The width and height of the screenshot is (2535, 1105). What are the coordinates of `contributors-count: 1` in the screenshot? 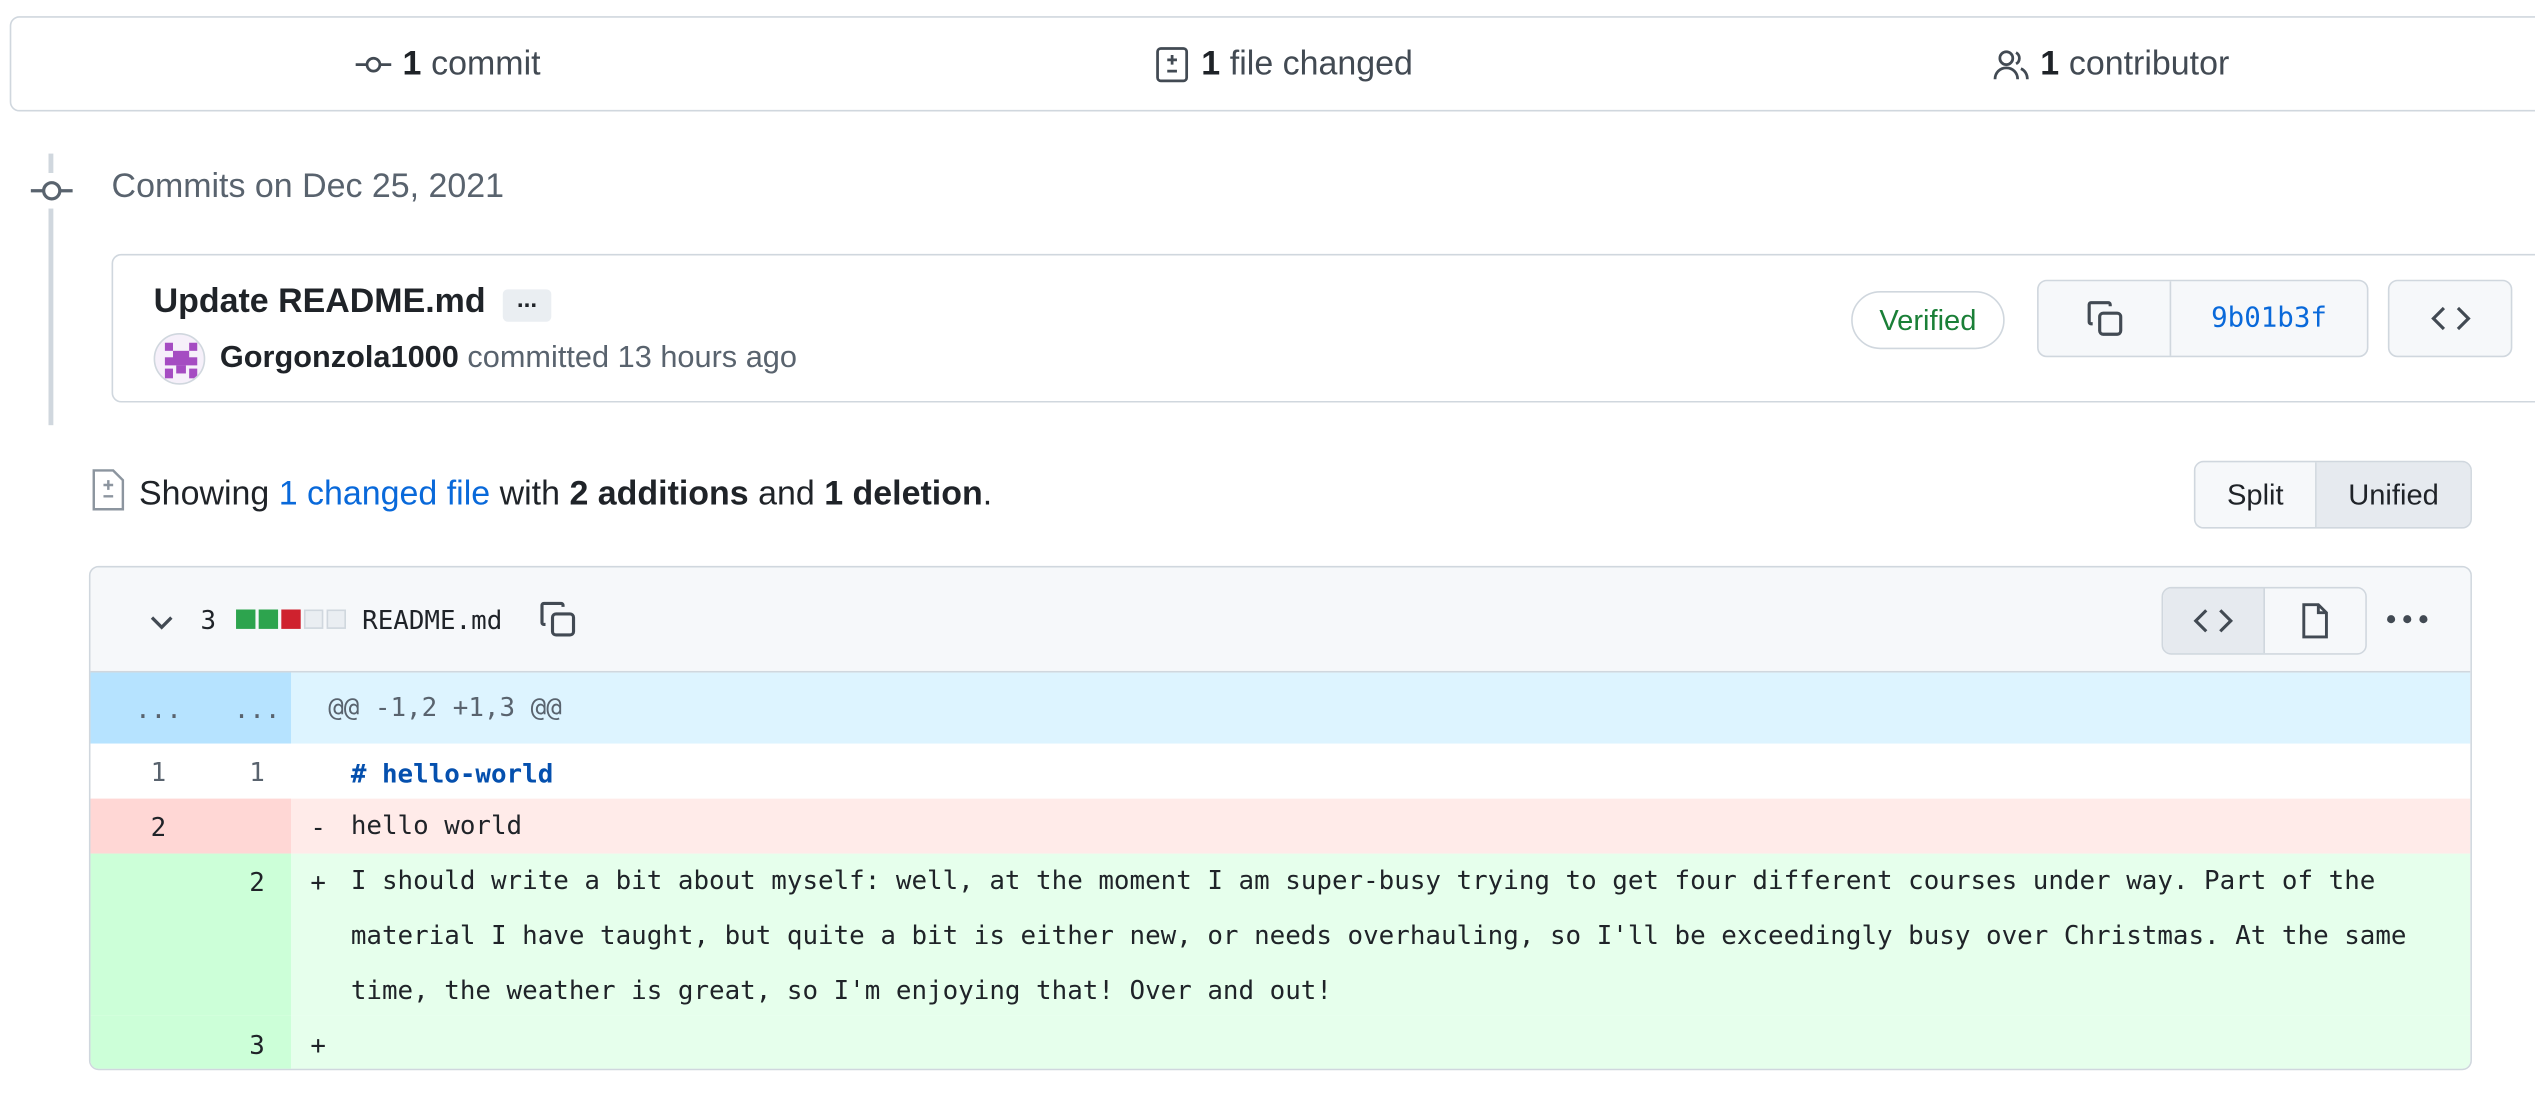 It's located at (2050, 63).